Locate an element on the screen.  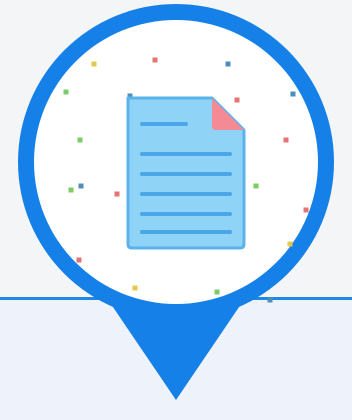
document-icon is located at coordinates (186, 173).